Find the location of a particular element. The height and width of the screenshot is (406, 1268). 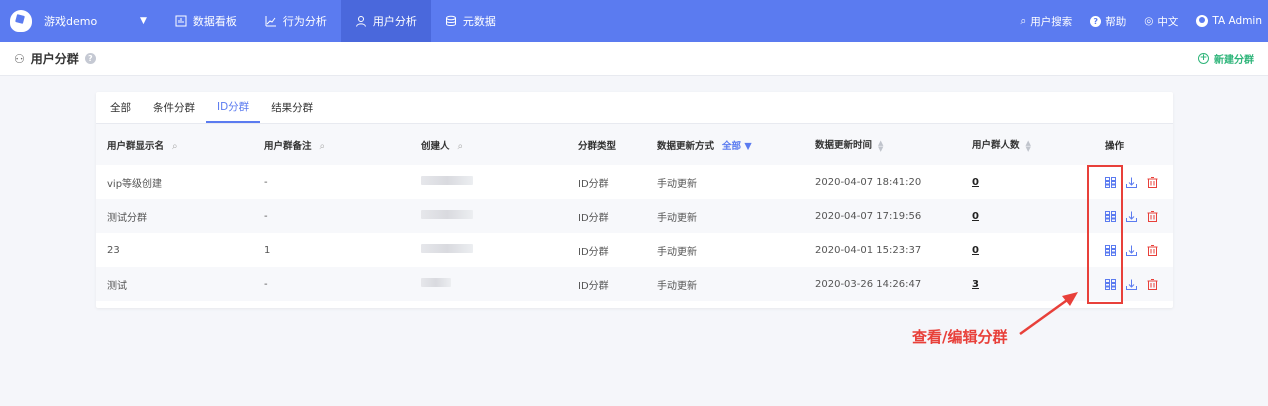

account-name: TA Admin is located at coordinates (1237, 21).